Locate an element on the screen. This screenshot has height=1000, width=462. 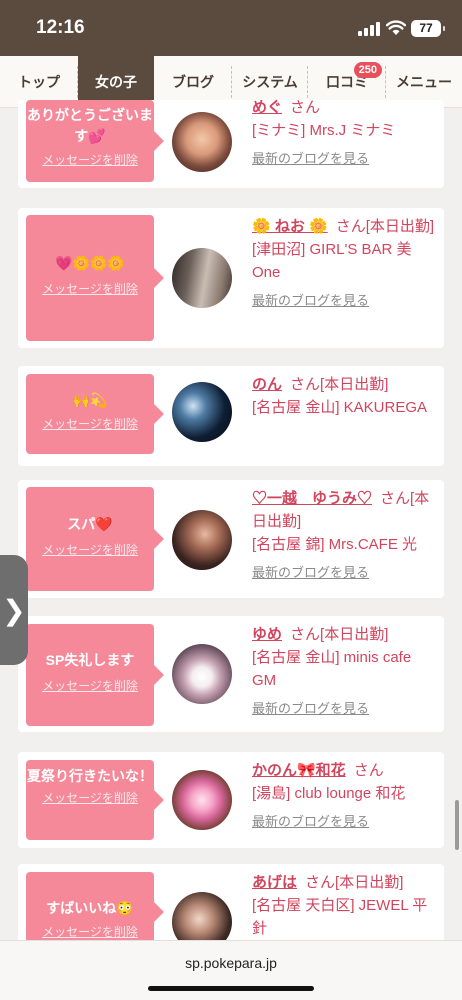
girl-name-link: あげは is located at coordinates (274, 882).